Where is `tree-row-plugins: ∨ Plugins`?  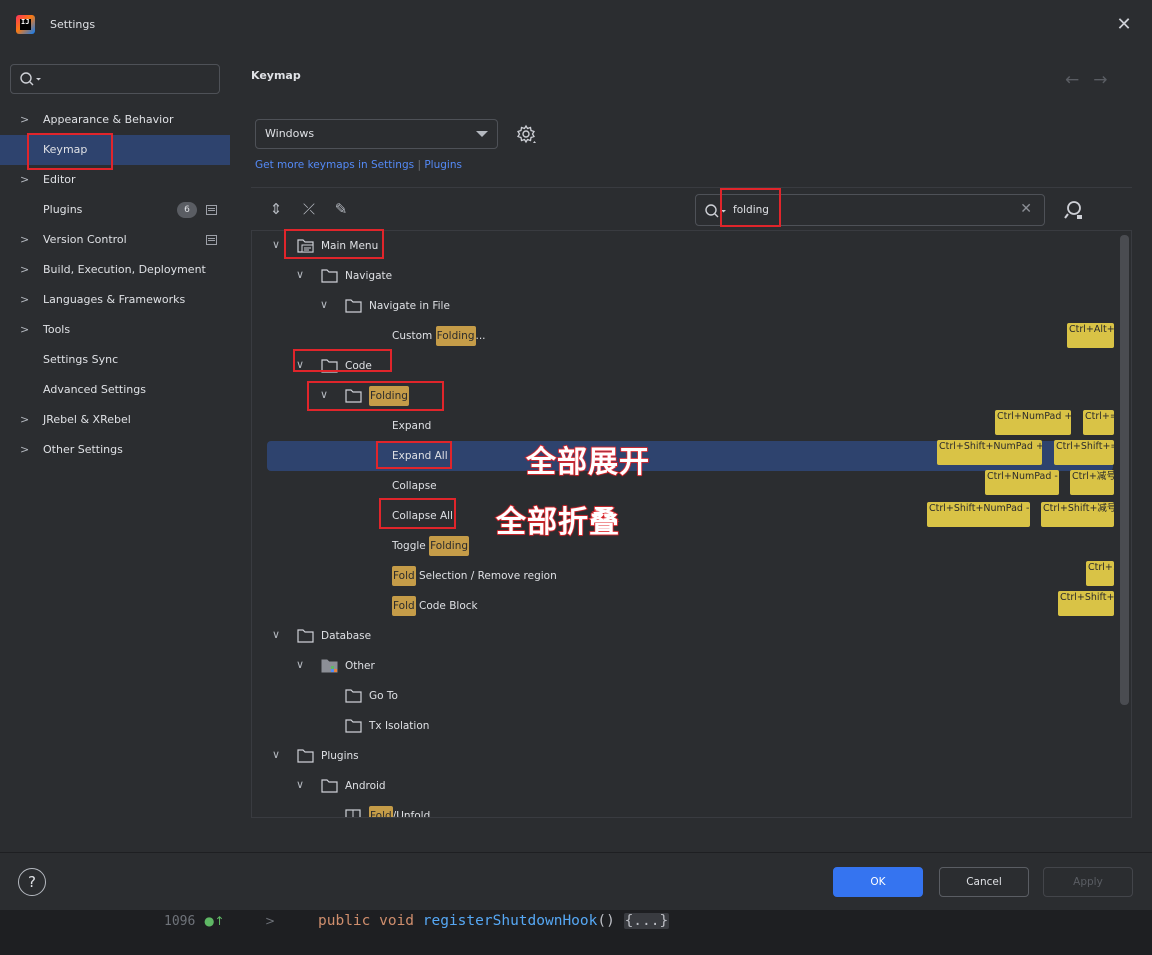 tree-row-plugins: ∨ Plugins is located at coordinates (682, 756).